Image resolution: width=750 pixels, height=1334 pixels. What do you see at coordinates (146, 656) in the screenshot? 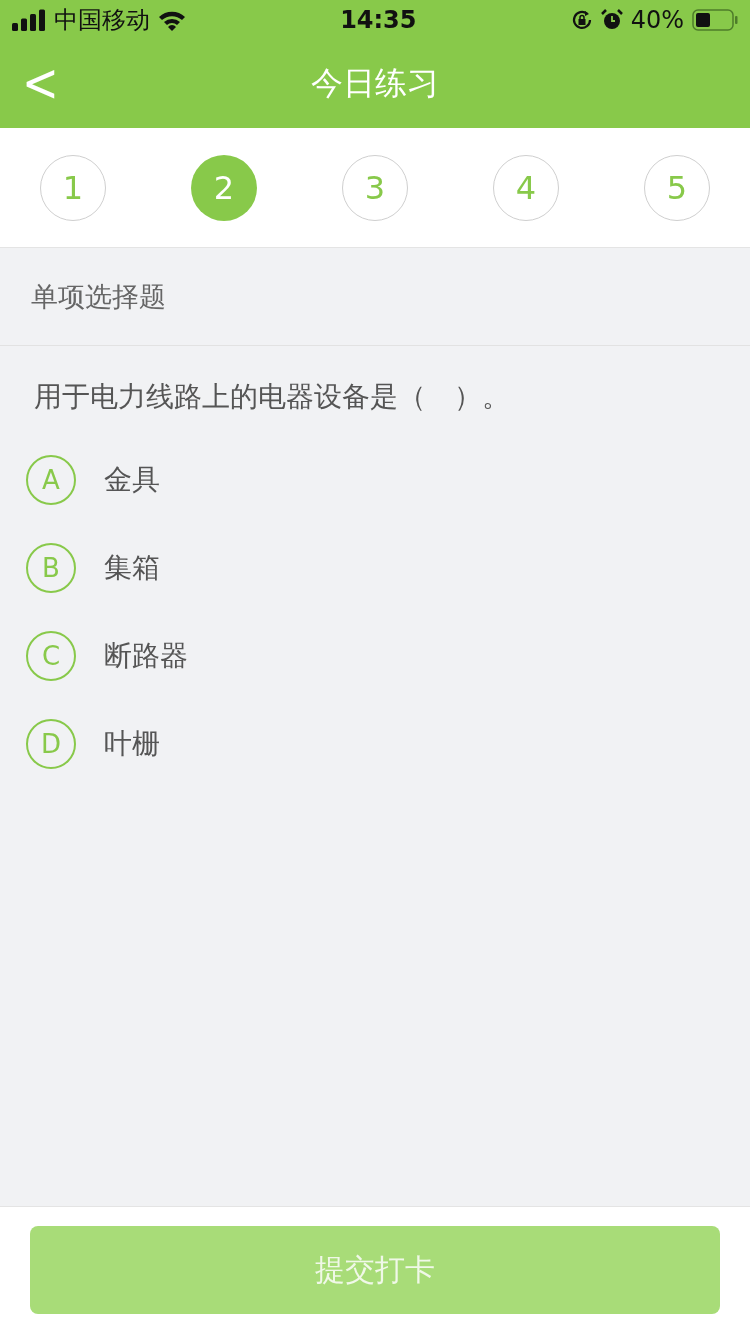
I see `option-text: 断路器` at bounding box center [146, 656].